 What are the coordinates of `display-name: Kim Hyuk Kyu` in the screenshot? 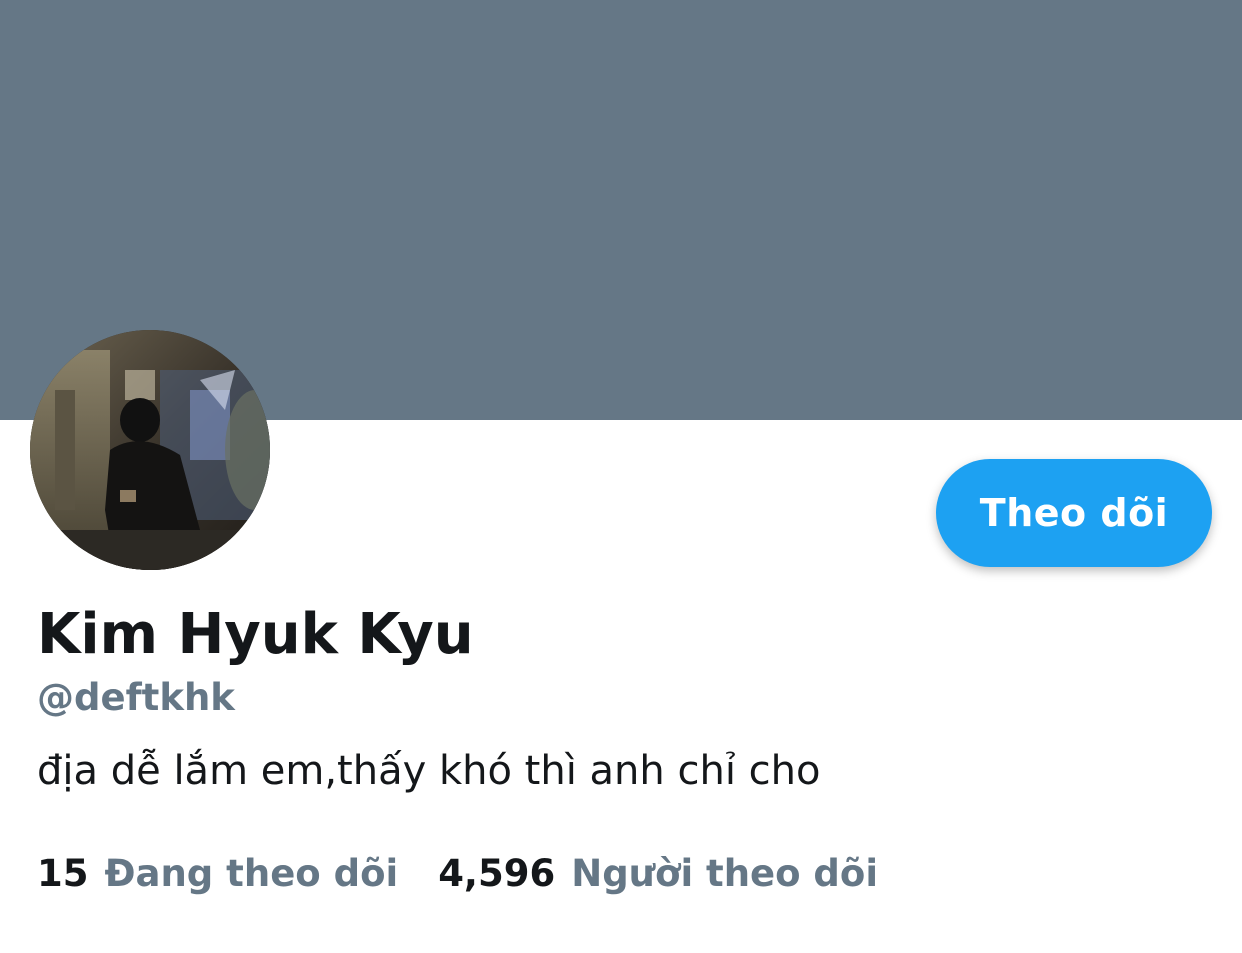 It's located at (255, 634).